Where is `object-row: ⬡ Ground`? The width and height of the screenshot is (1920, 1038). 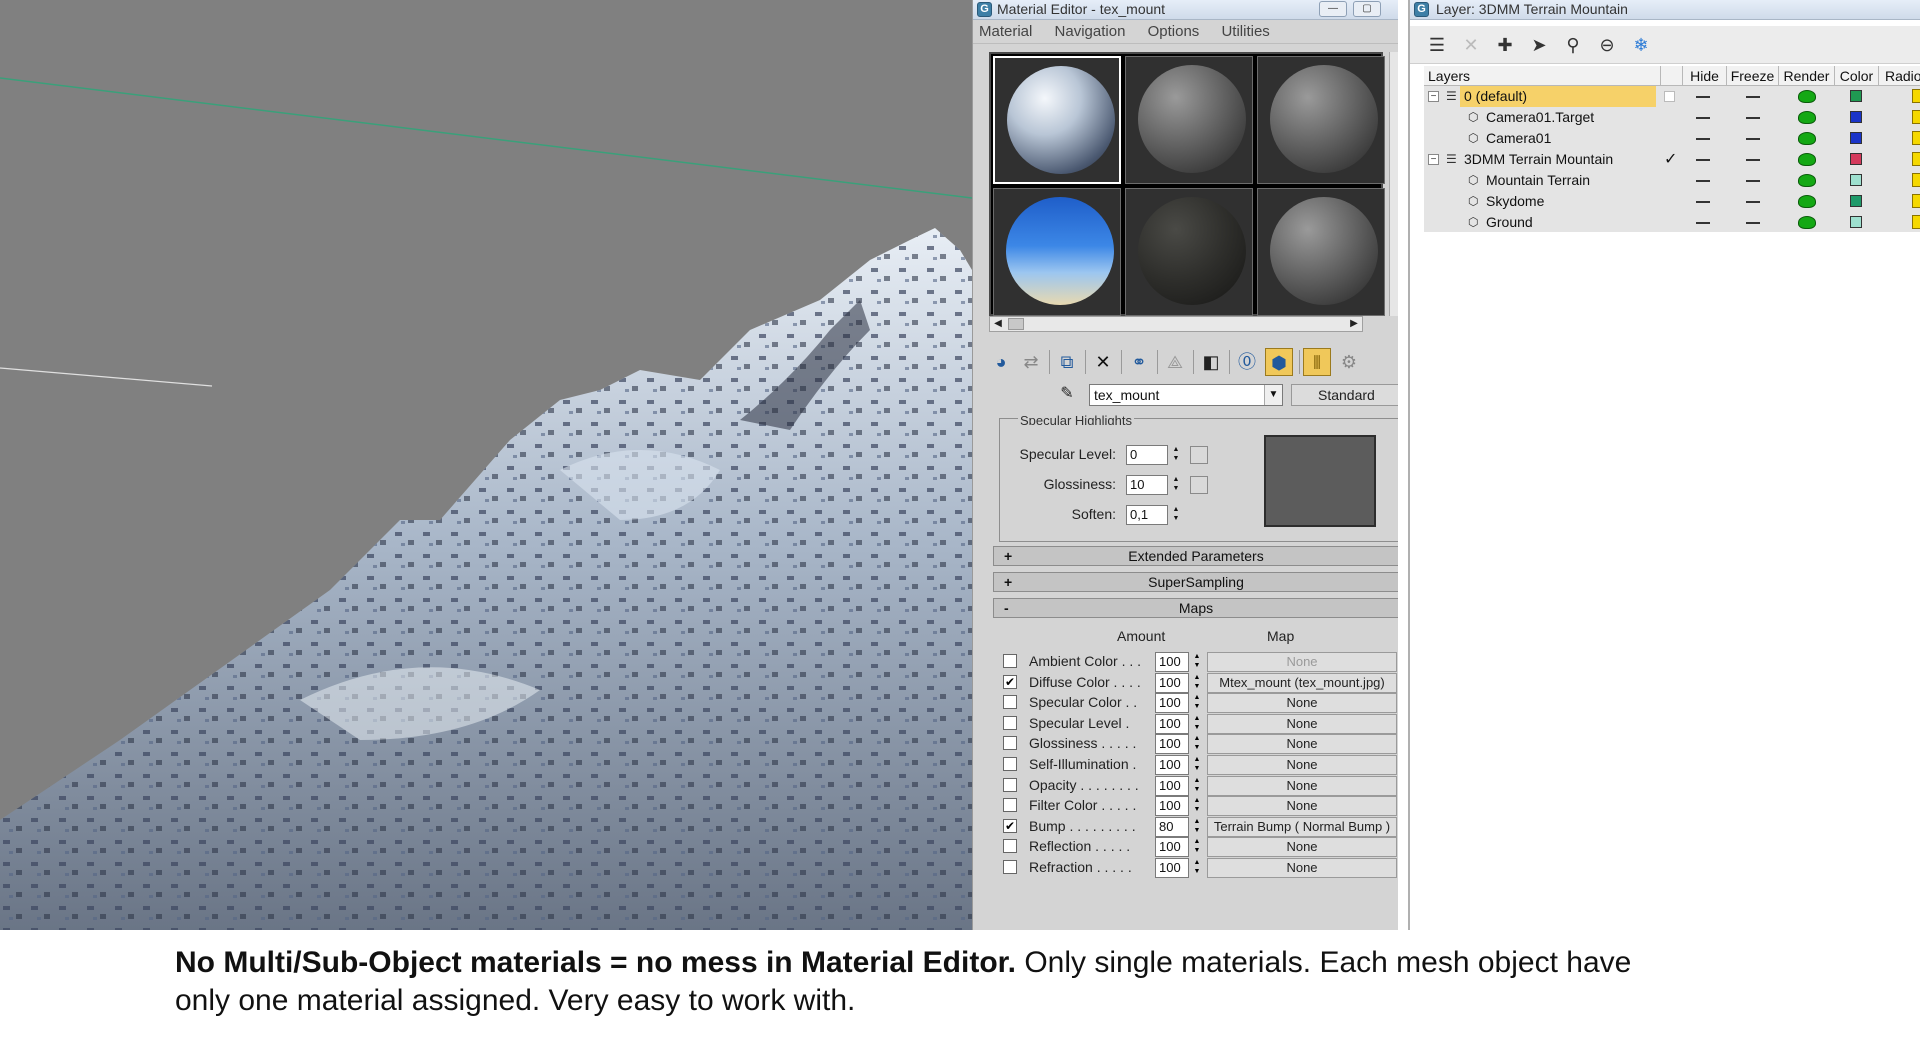 object-row: ⬡ Ground is located at coordinates (1672, 222).